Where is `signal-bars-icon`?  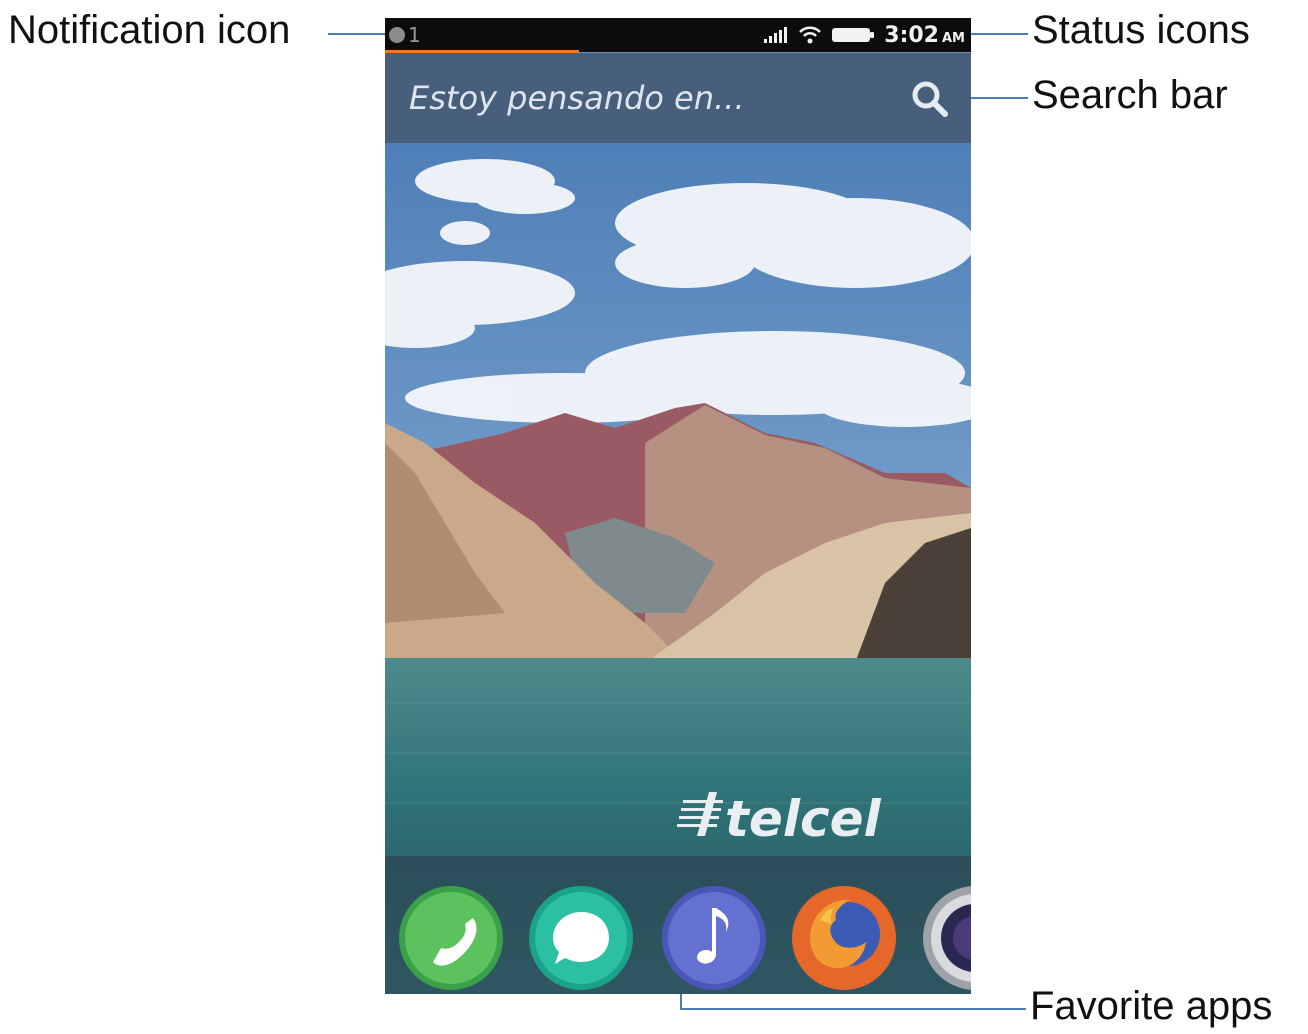 signal-bars-icon is located at coordinates (776, 35).